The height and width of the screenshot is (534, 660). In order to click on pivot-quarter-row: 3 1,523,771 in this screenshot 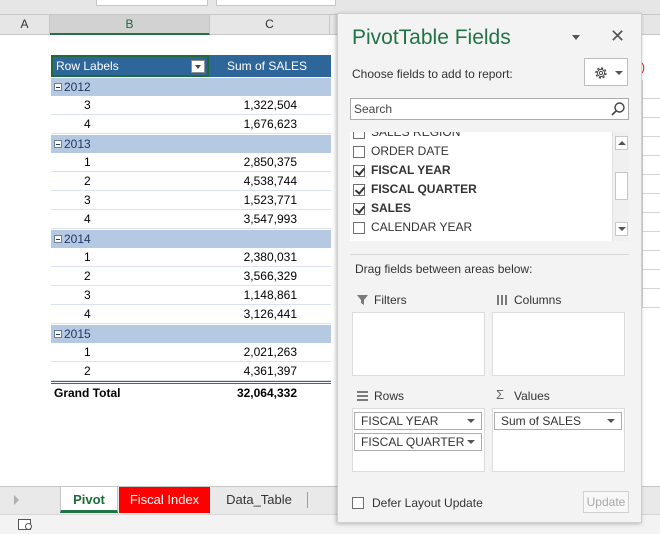, I will do `click(191, 200)`.